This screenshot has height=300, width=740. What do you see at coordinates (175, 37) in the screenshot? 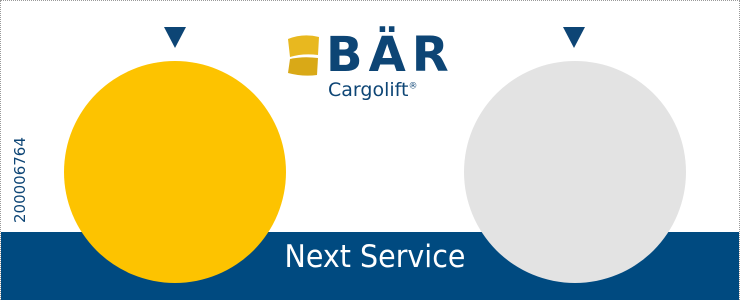
I see `left-triangle-marker-icon` at bounding box center [175, 37].